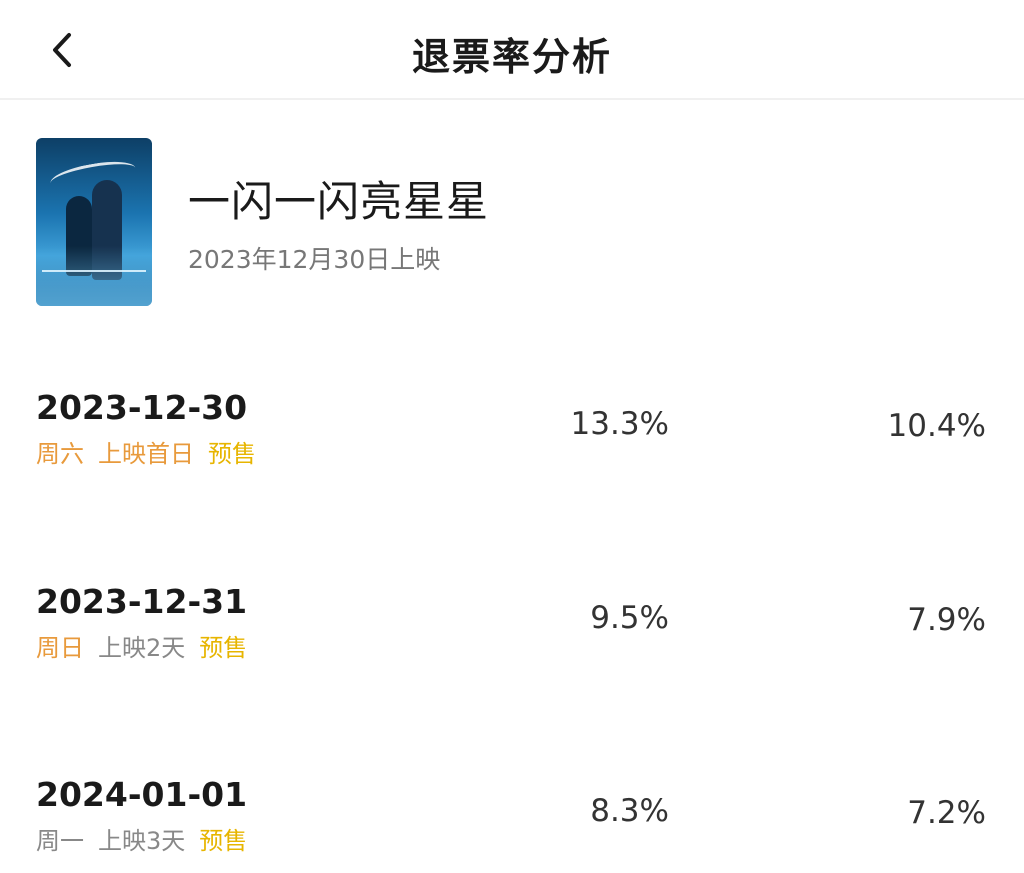 The image size is (1024, 873). Describe the element at coordinates (339, 201) in the screenshot. I see `movie-title: 一闪一闪亮星星` at that location.